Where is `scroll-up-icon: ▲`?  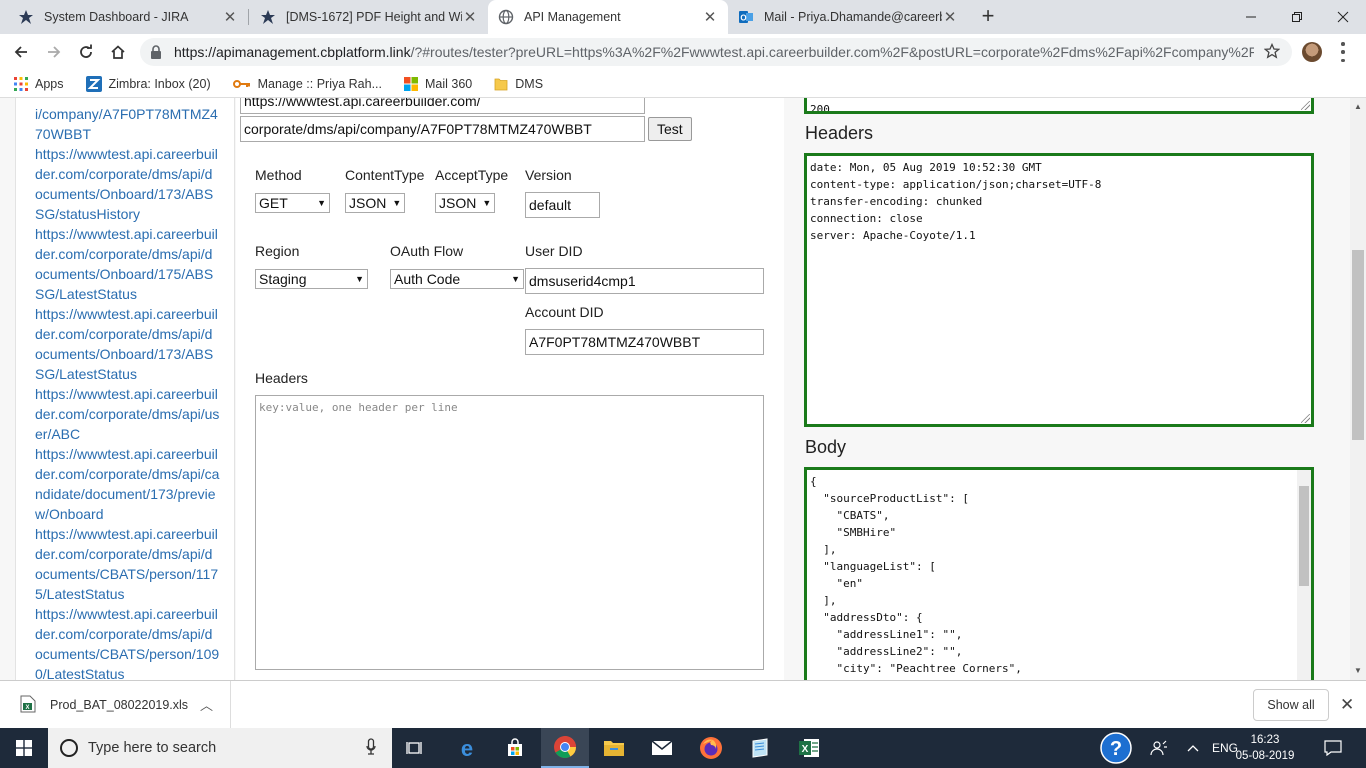 scroll-up-icon: ▲ is located at coordinates (1358, 106).